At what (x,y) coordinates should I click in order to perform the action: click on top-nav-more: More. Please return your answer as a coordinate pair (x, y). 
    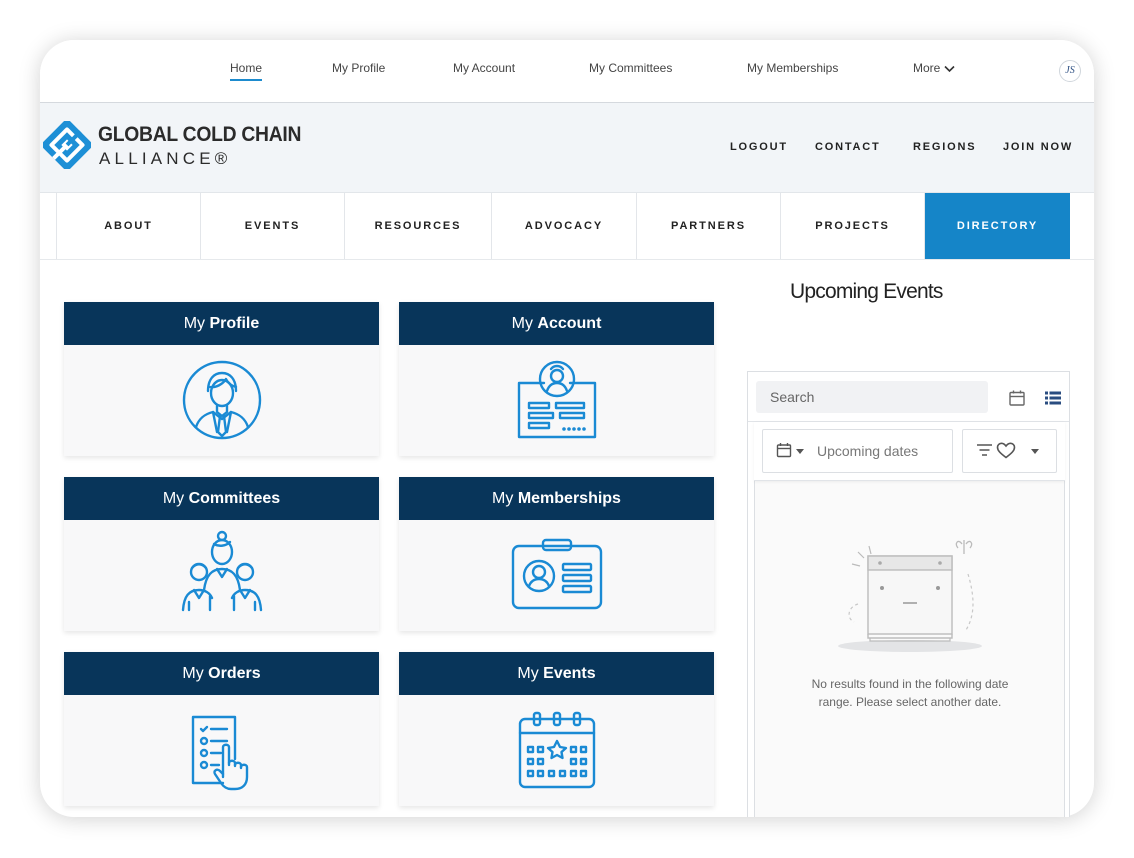
    Looking at the image, I should click on (934, 68).